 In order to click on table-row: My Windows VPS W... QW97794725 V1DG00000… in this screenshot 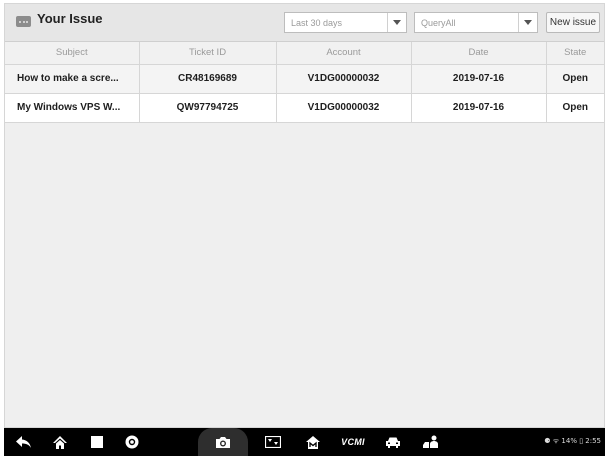, I will do `click(304, 107)`.